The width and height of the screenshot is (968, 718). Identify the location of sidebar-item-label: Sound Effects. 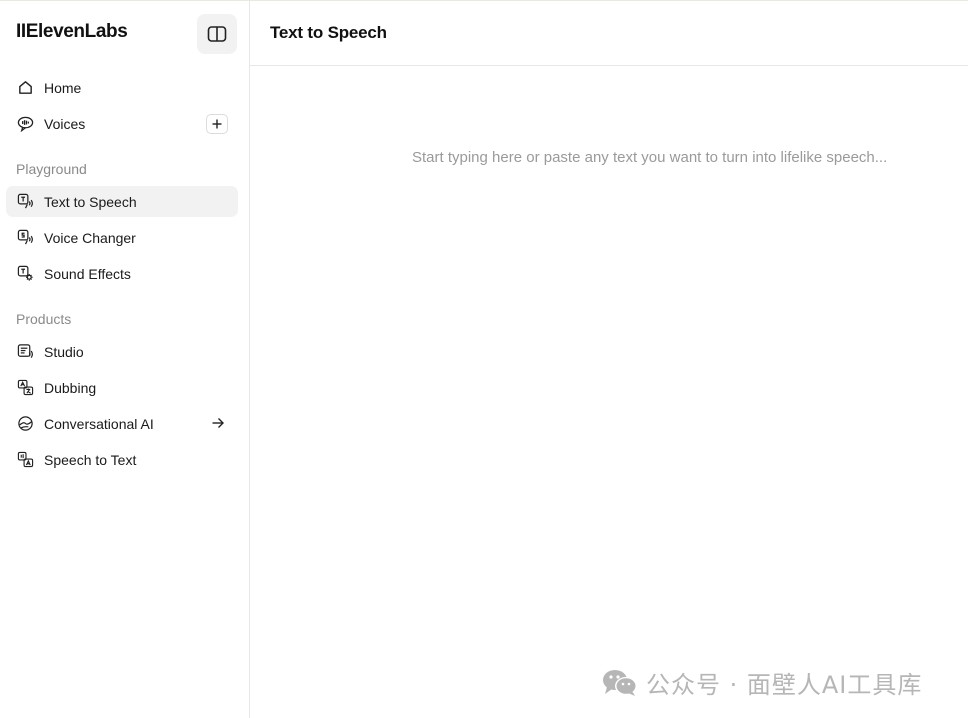
(87, 273).